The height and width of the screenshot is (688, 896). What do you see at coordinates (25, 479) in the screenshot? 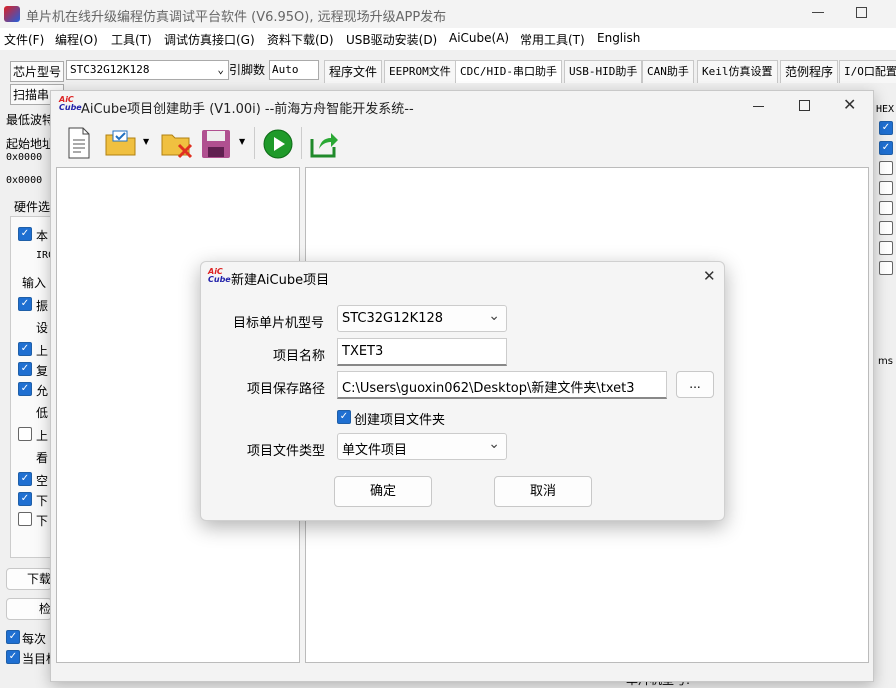
I see `checkbox-7: ✓` at bounding box center [25, 479].